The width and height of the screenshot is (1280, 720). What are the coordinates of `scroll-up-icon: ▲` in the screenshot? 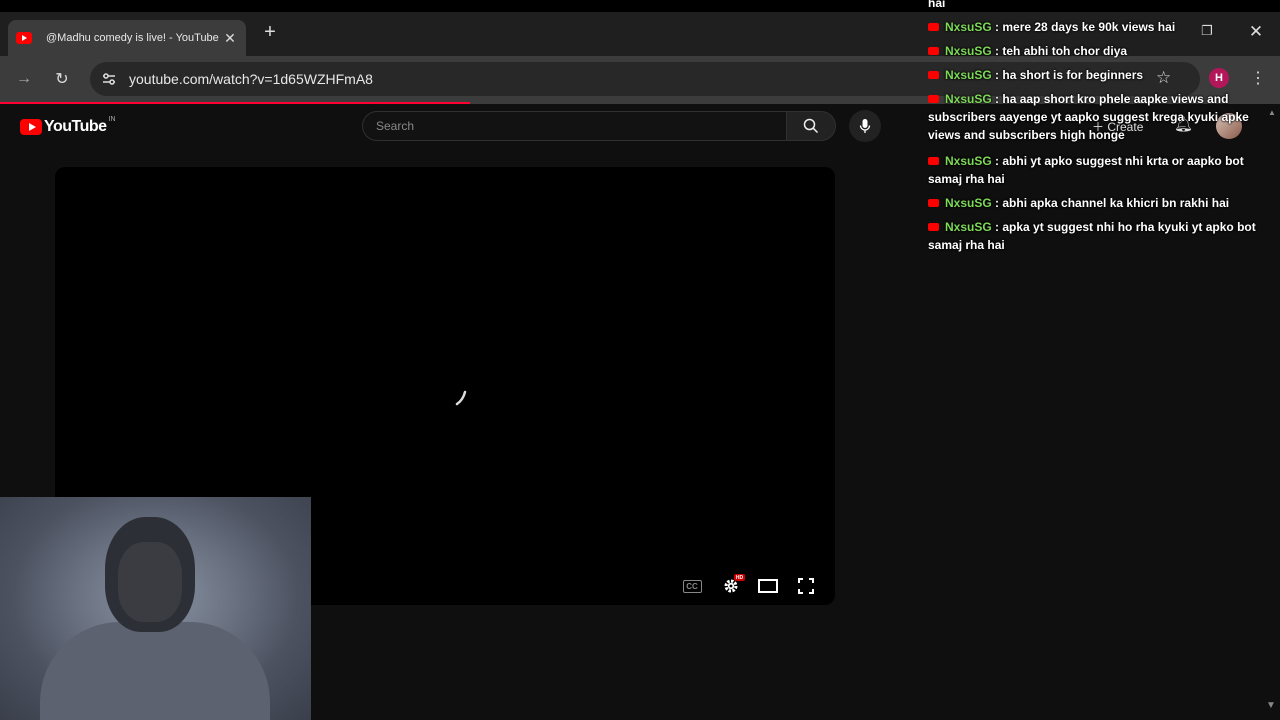 It's located at (1272, 112).